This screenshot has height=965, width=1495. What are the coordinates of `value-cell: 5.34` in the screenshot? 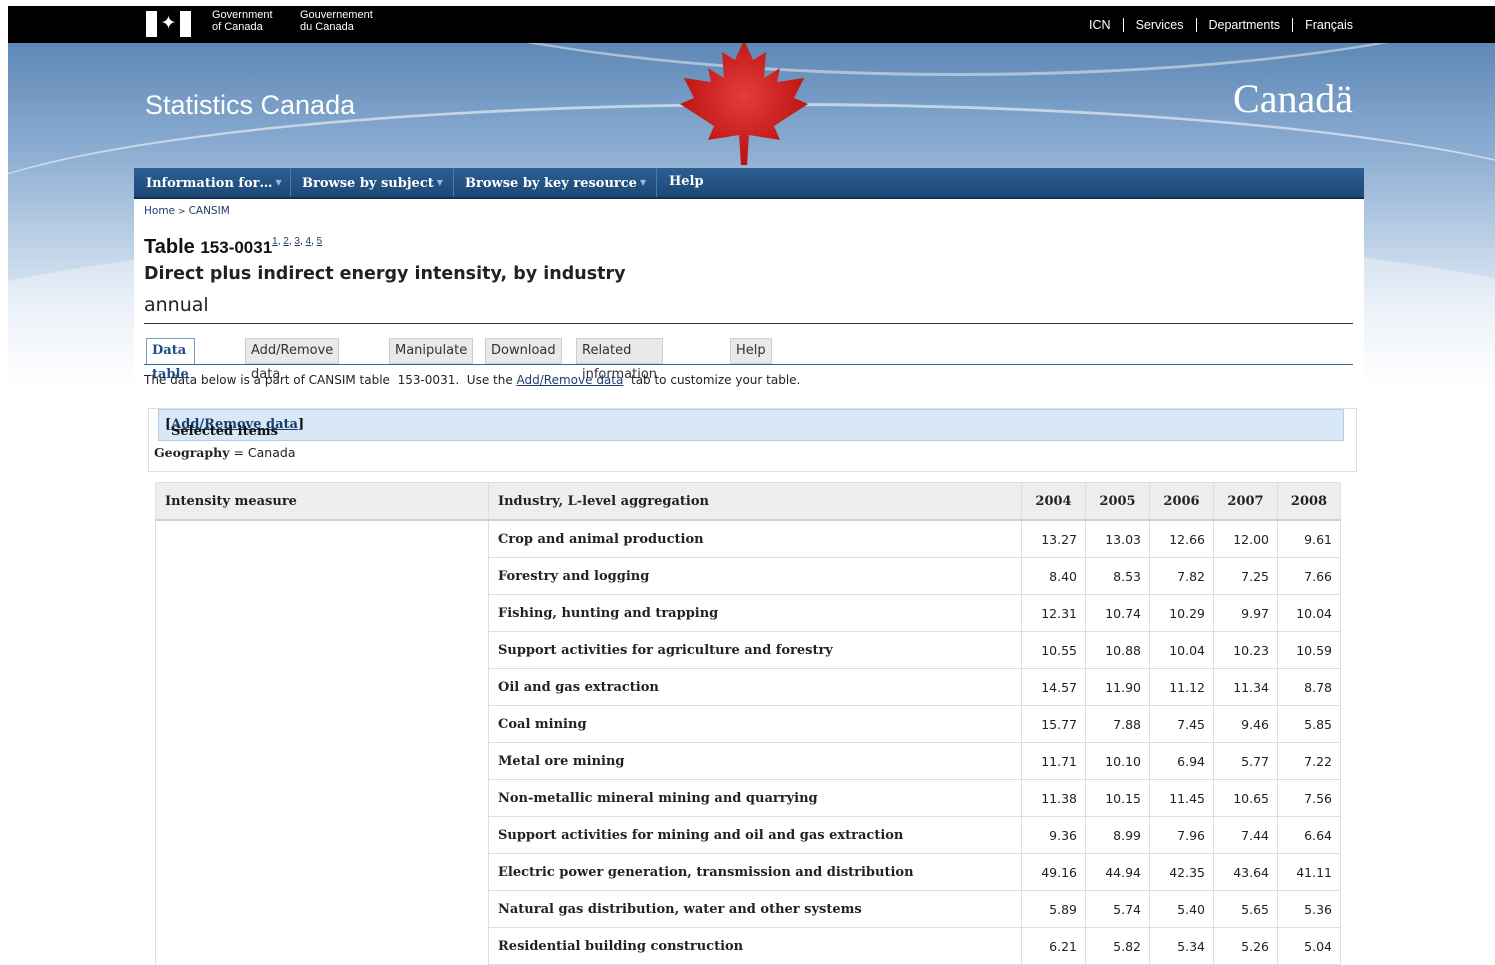 It's located at (1181, 946).